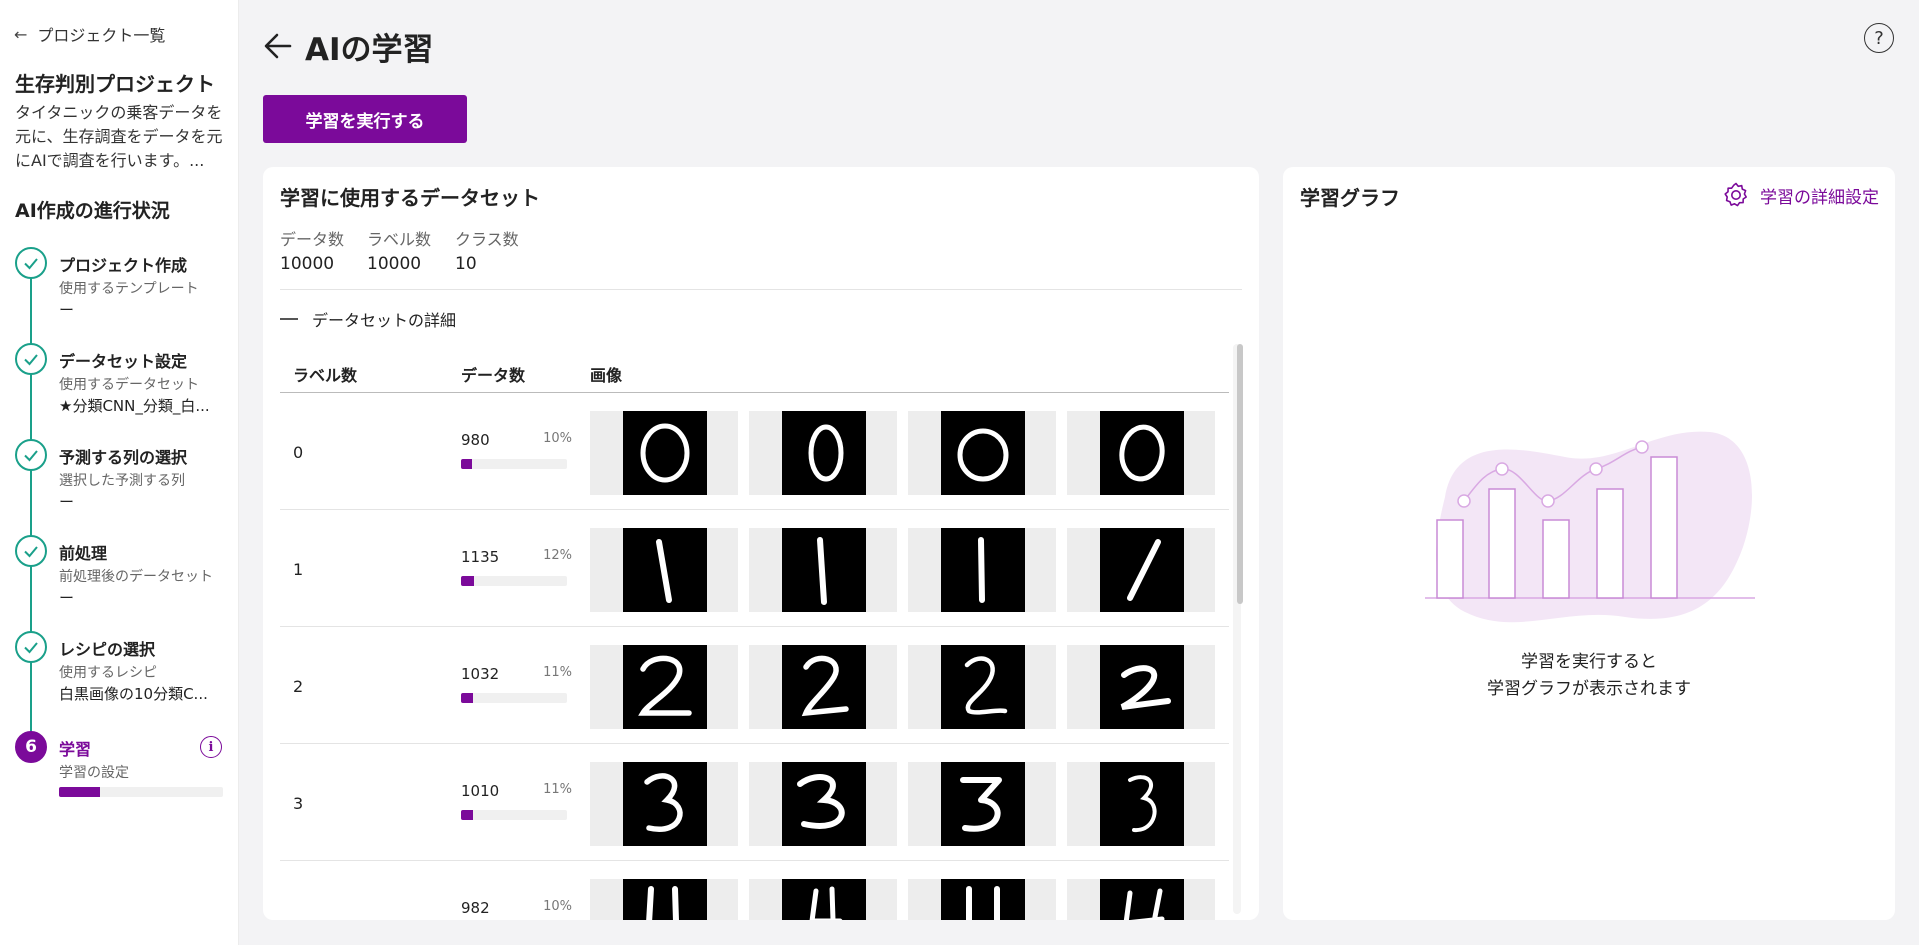 The height and width of the screenshot is (945, 1919). I want to click on stat-label: ラベル数, so click(399, 239).